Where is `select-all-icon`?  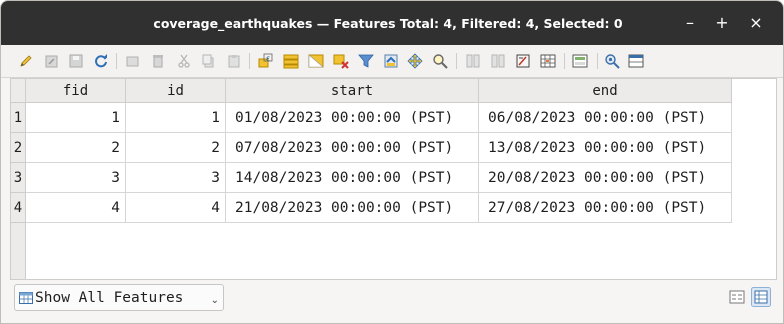 select-all-icon is located at coordinates (291, 61).